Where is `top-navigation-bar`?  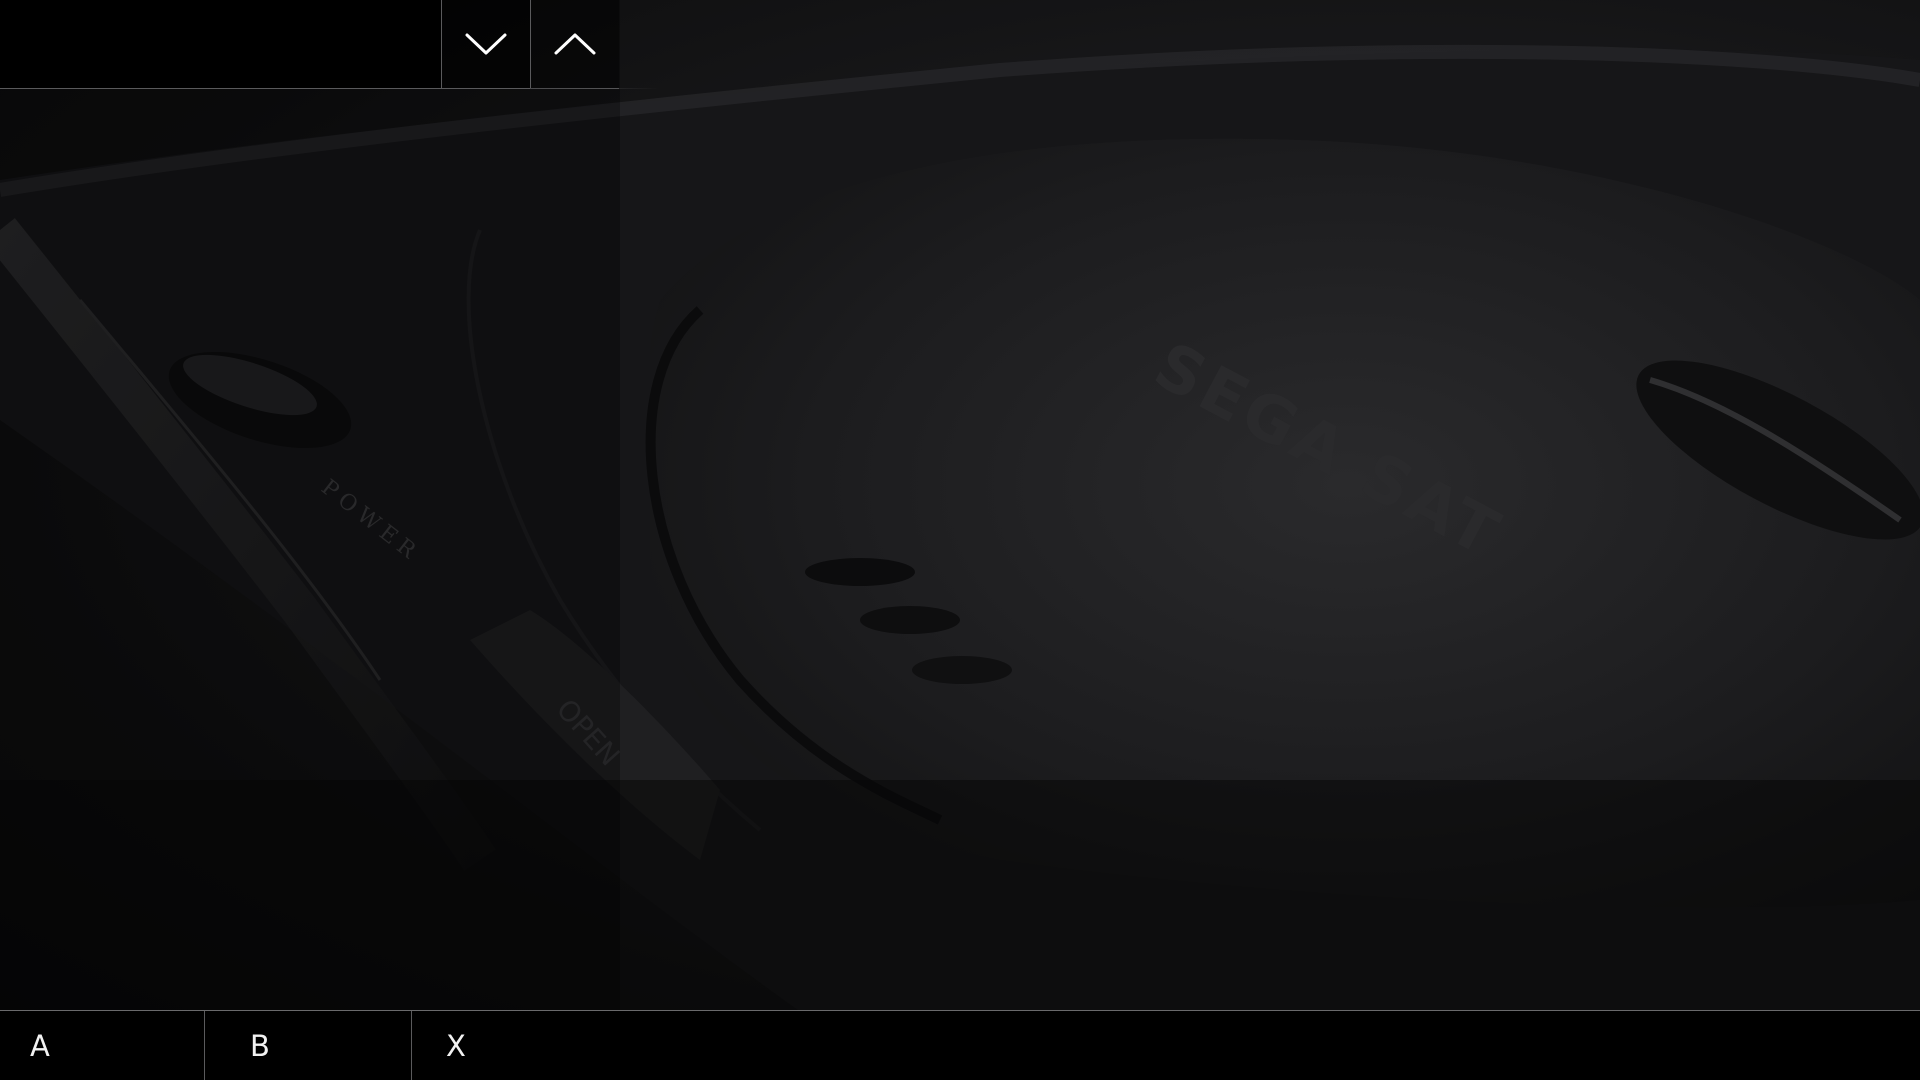
top-navigation-bar is located at coordinates (330, 44).